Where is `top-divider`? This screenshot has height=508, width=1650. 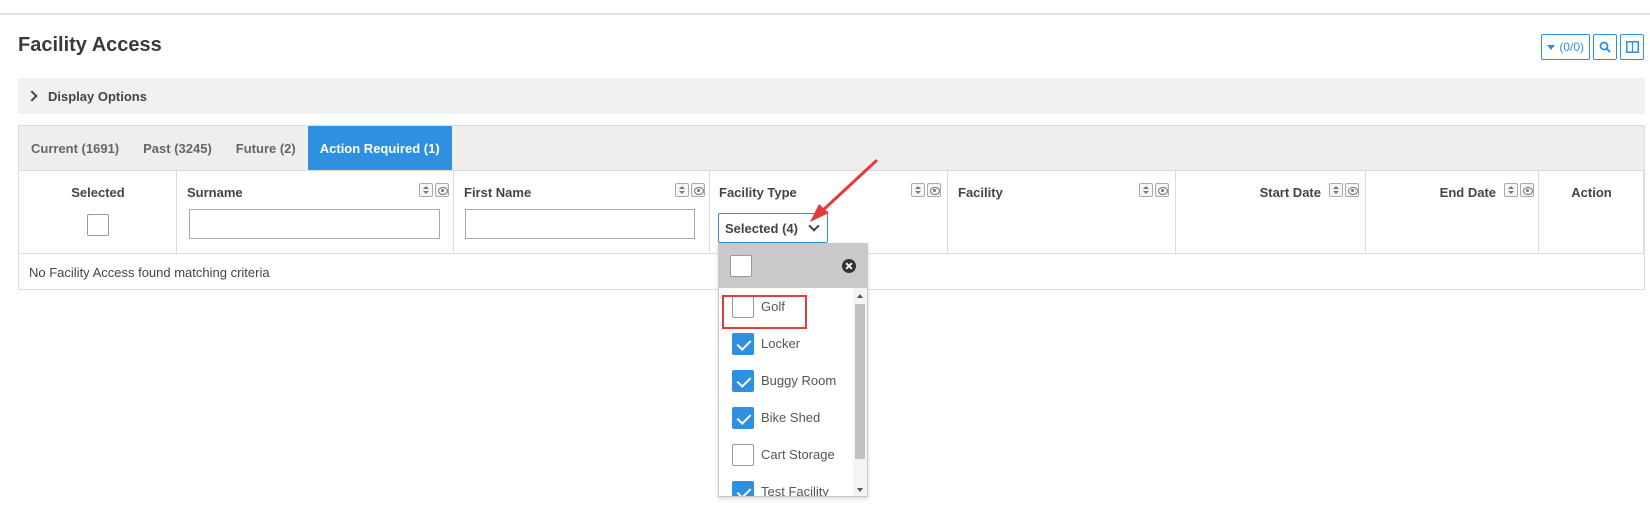 top-divider is located at coordinates (825, 14).